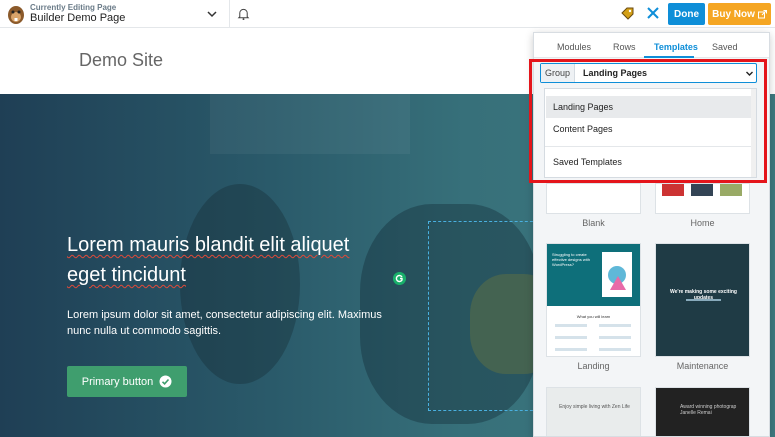  I want to click on site-title: Demo Site, so click(121, 60).